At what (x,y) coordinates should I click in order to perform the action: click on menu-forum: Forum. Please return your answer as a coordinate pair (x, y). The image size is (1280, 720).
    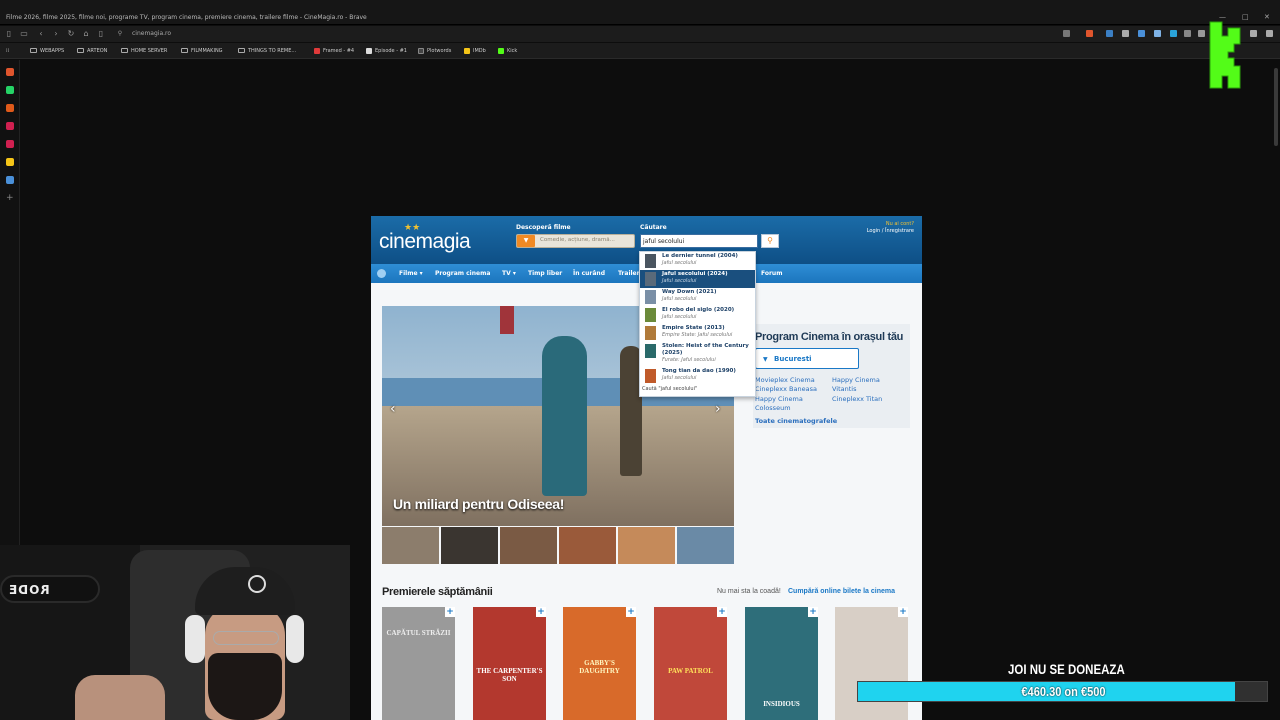
    Looking at the image, I should click on (771, 273).